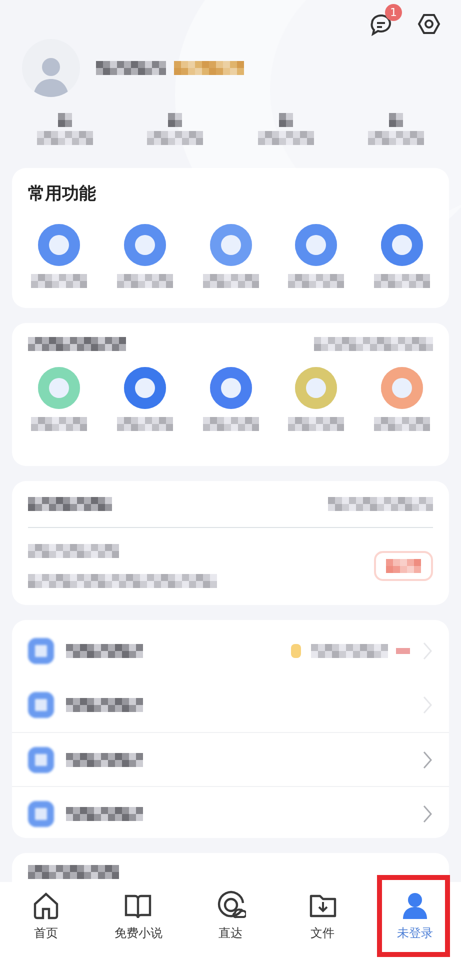  What do you see at coordinates (138, 922) in the screenshot?
I see `nav-tab: 免费小说` at bounding box center [138, 922].